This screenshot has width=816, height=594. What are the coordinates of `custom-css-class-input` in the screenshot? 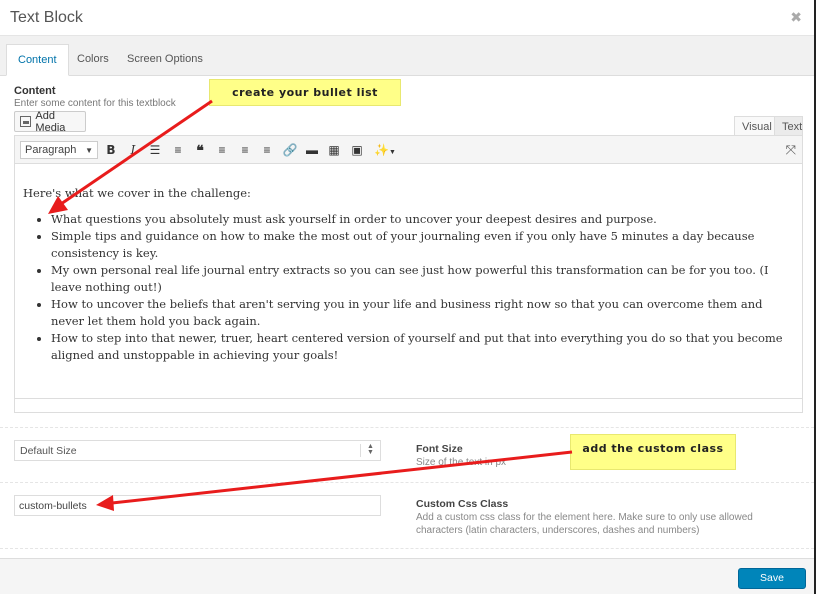 It's located at (197, 505).